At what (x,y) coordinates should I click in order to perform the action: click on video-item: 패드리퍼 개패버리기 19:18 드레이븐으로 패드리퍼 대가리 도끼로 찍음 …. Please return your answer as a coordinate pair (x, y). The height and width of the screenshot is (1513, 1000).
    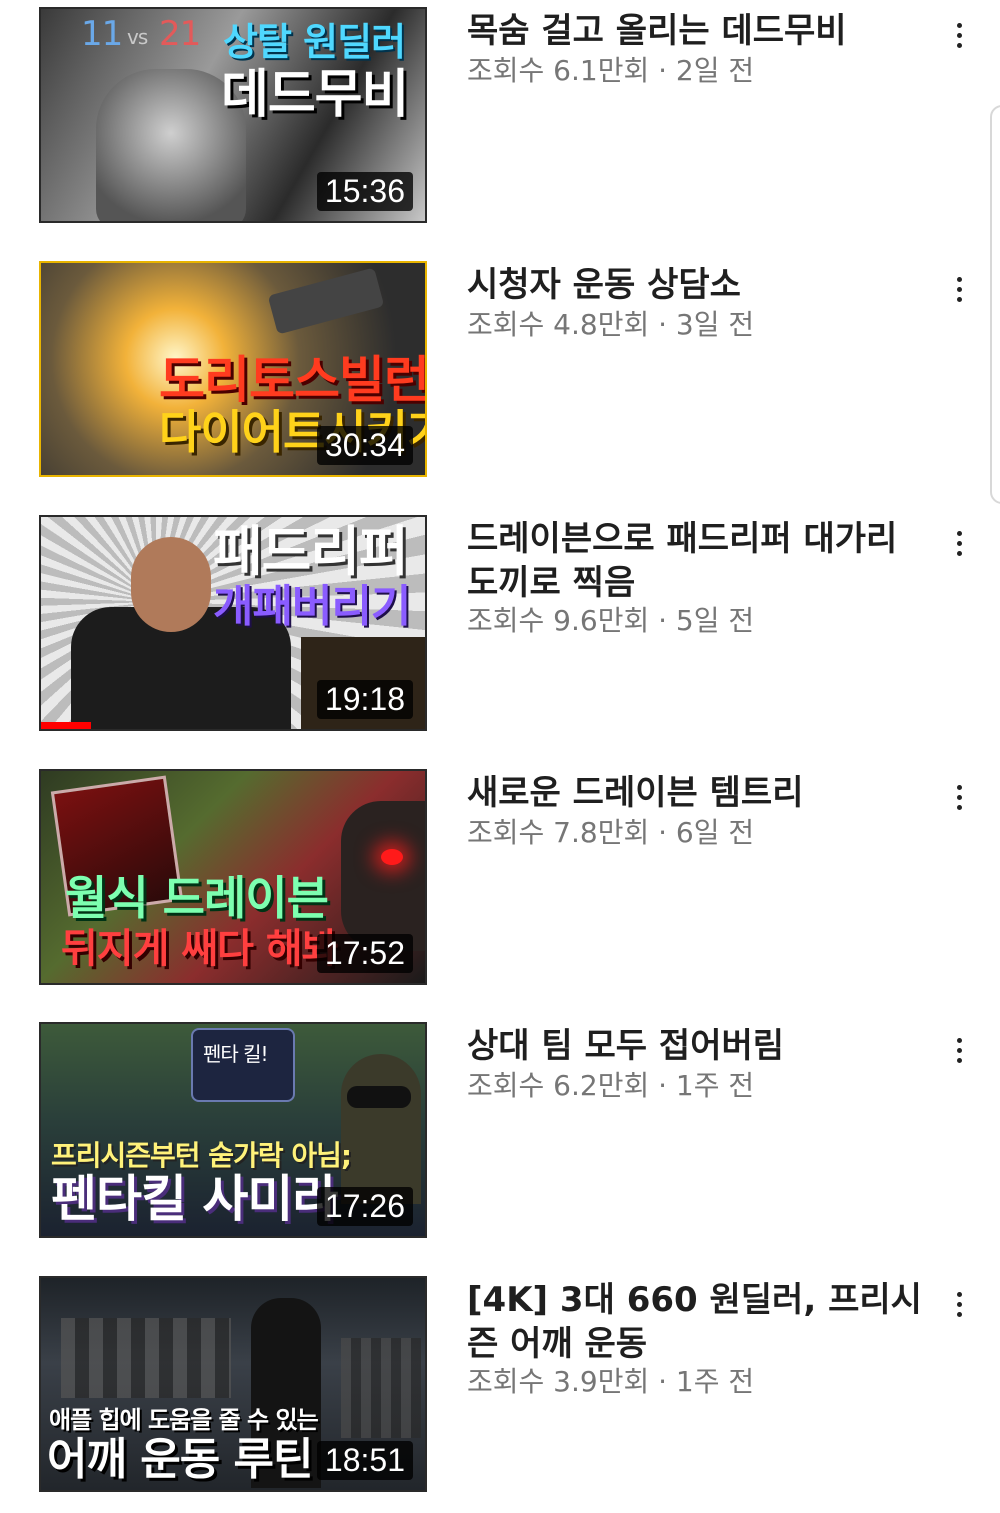
    Looking at the image, I should click on (500, 625).